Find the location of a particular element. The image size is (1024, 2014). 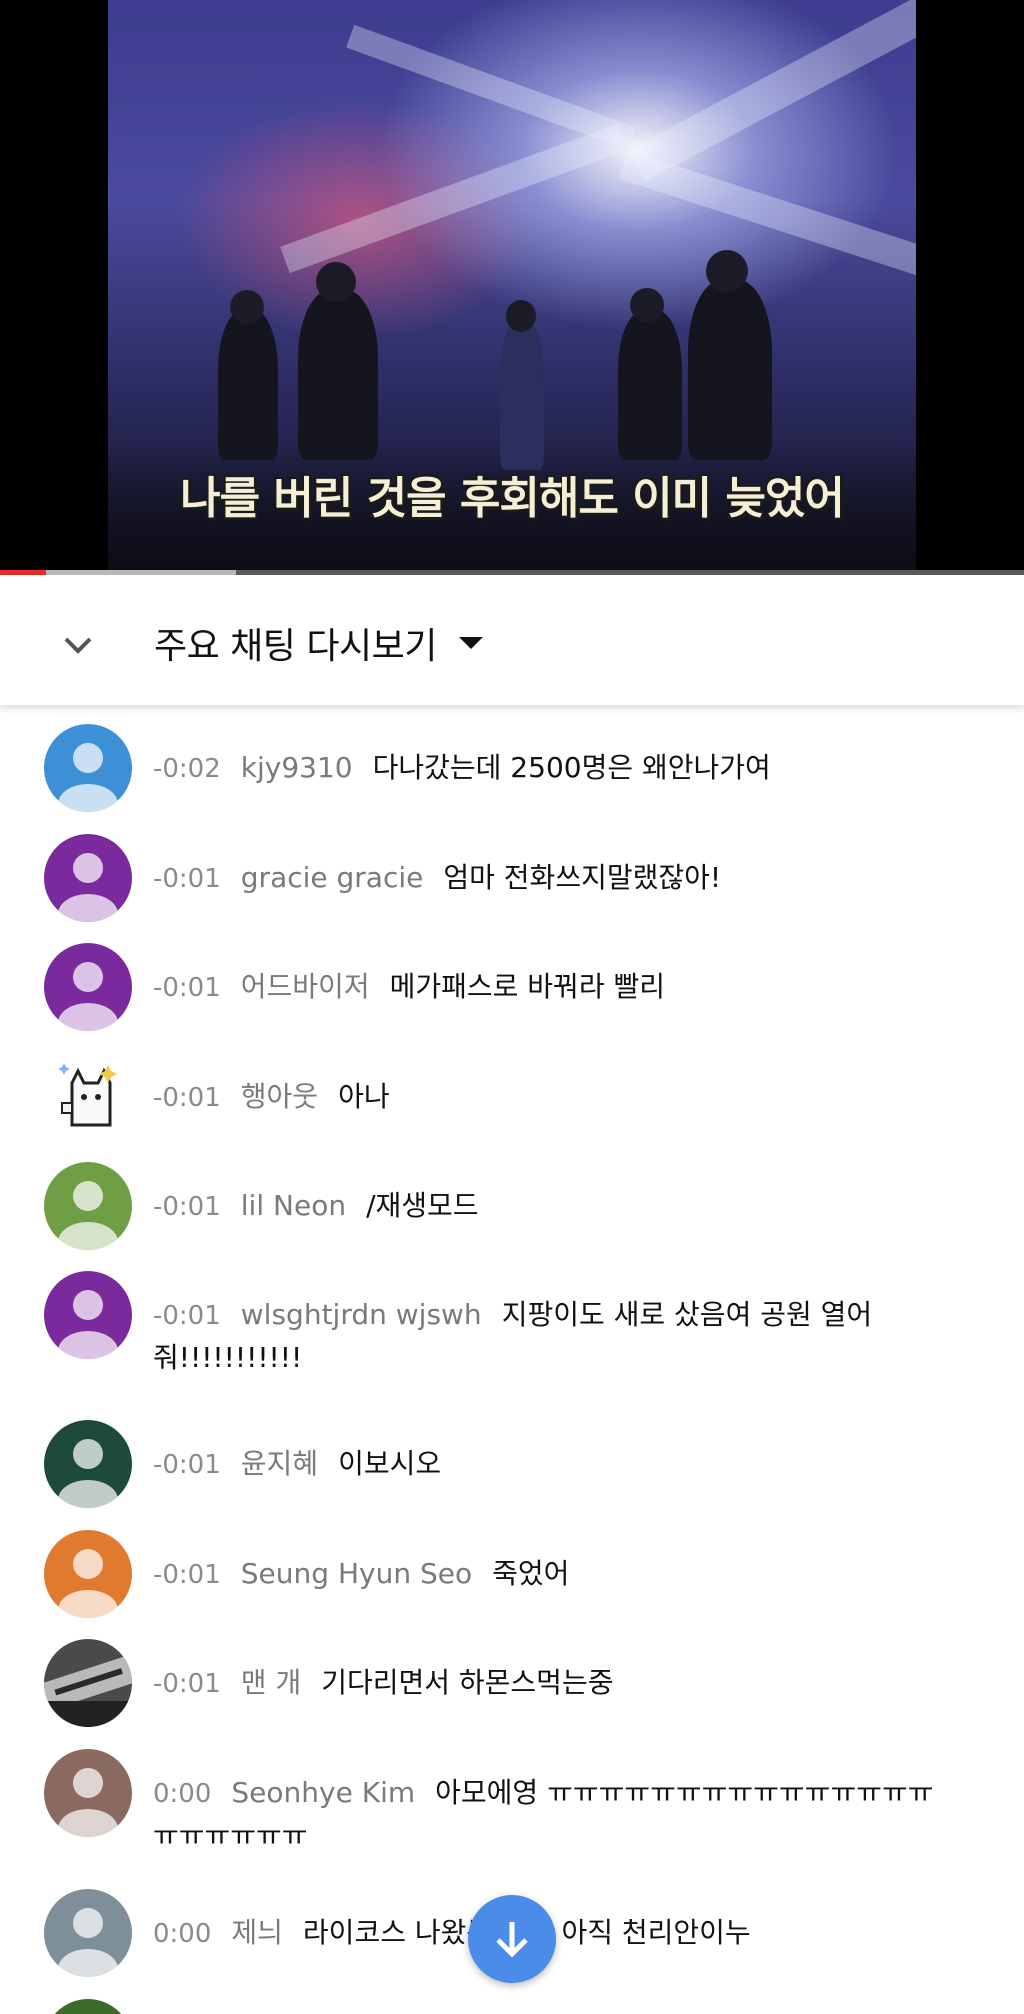

message-author: lil Neon is located at coordinates (293, 1205).